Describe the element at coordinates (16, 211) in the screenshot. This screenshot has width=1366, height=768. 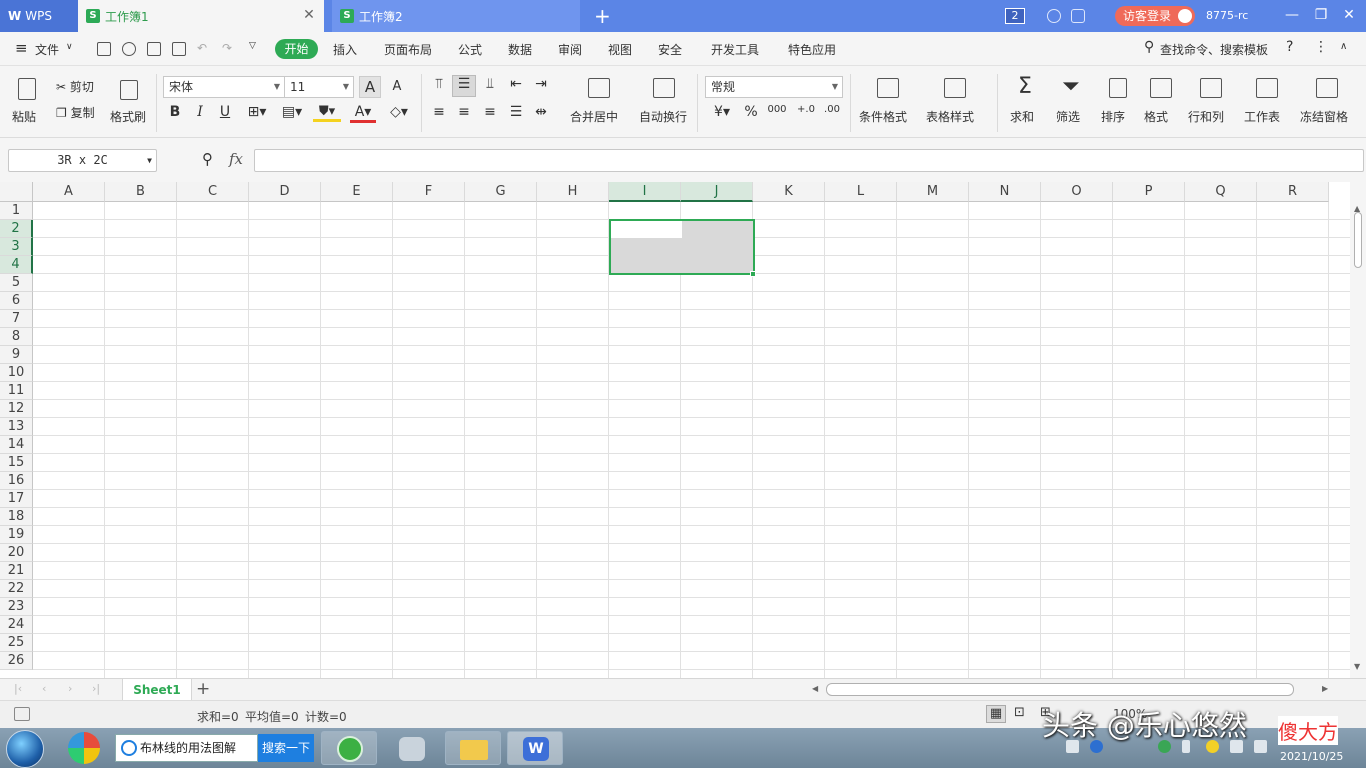
I see `row-header-1: 1` at that location.